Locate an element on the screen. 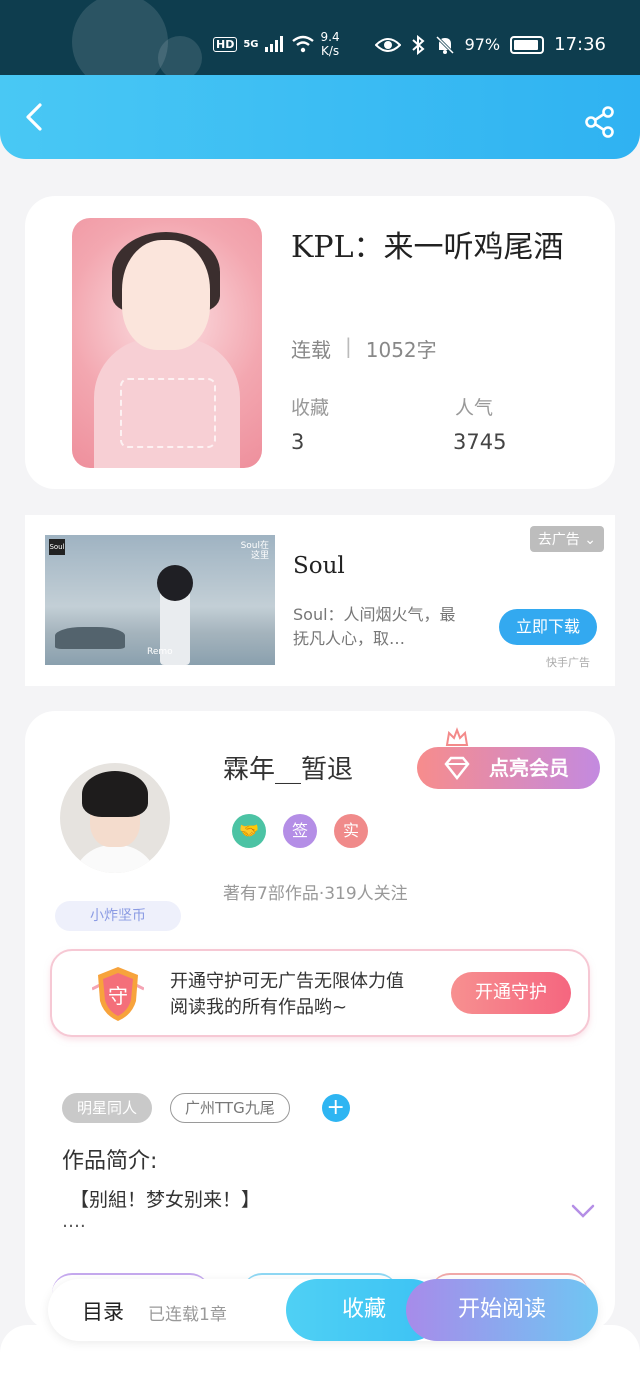 Image resolution: width=640 pixels, height=1387 pixels. popularity-stat-value: 3745 is located at coordinates (480, 442).